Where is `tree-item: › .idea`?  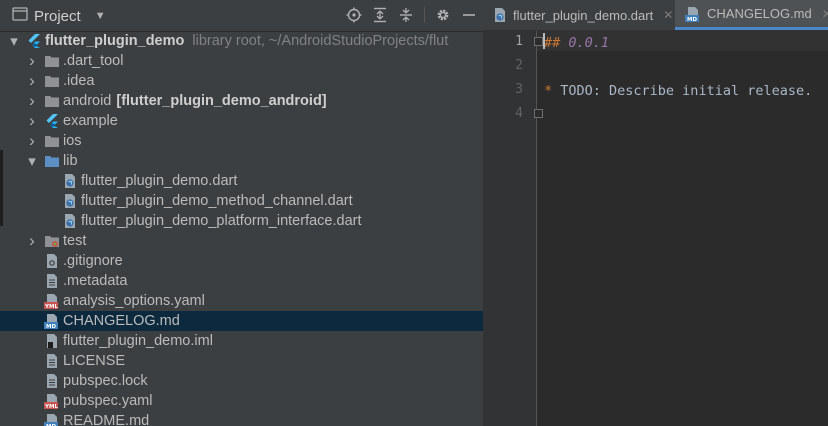
tree-item: › .idea is located at coordinates (241, 81).